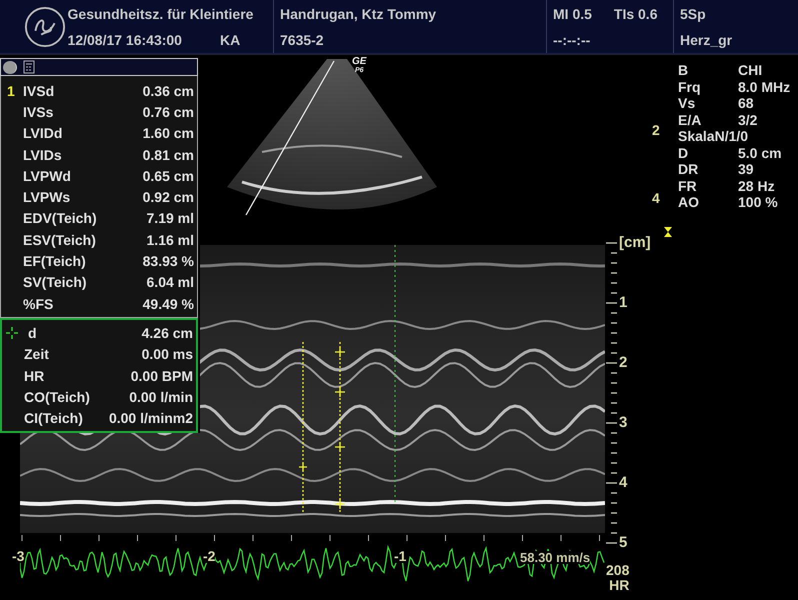 This screenshot has width=798, height=600. I want to click on measurement-label: HR, so click(35, 376).